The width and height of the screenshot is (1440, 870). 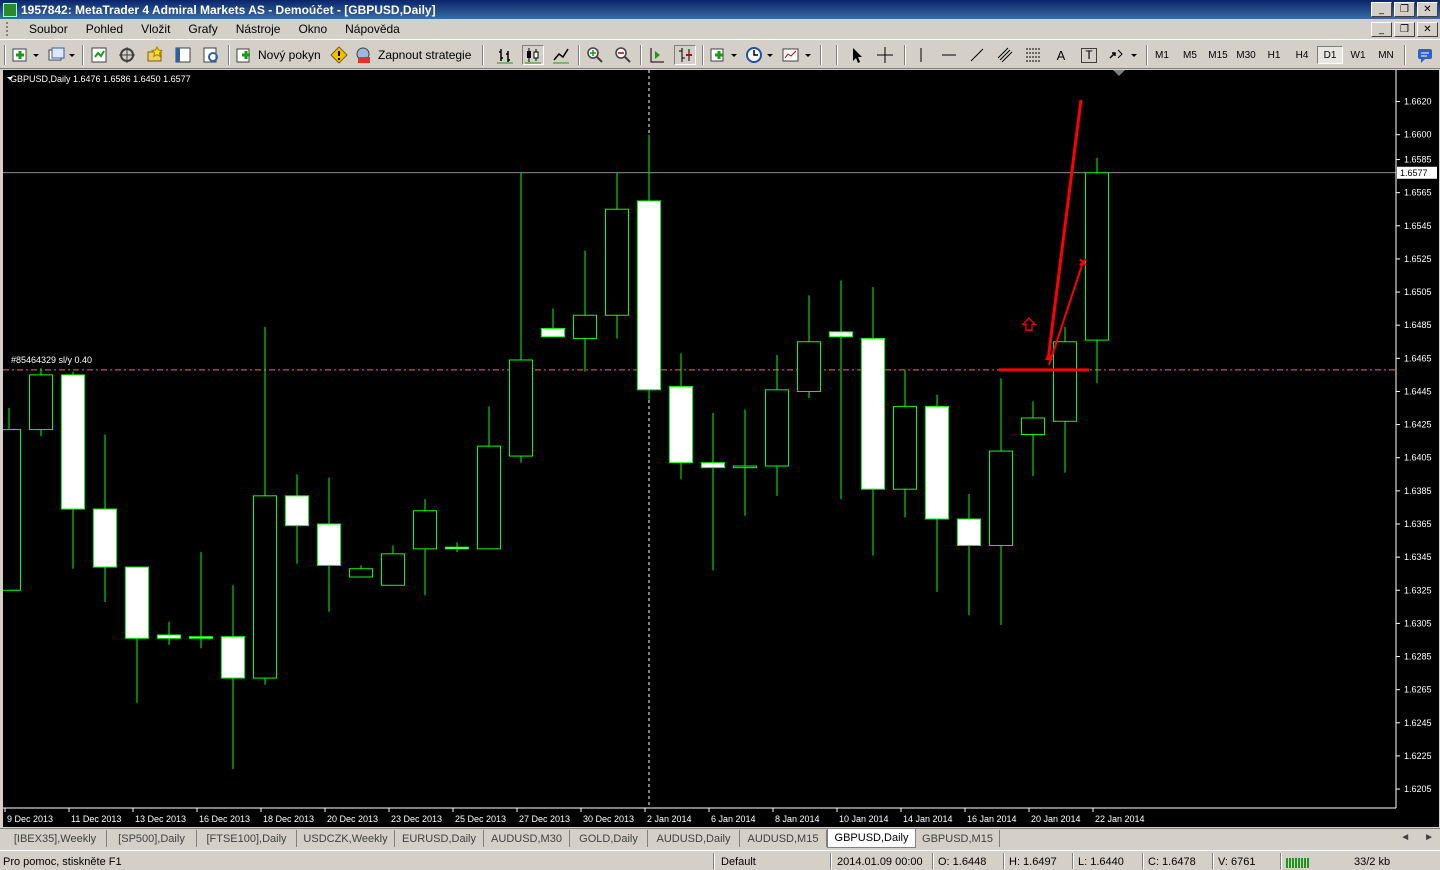 What do you see at coordinates (1330, 55) in the screenshot?
I see `timeframe-d1: D1` at bounding box center [1330, 55].